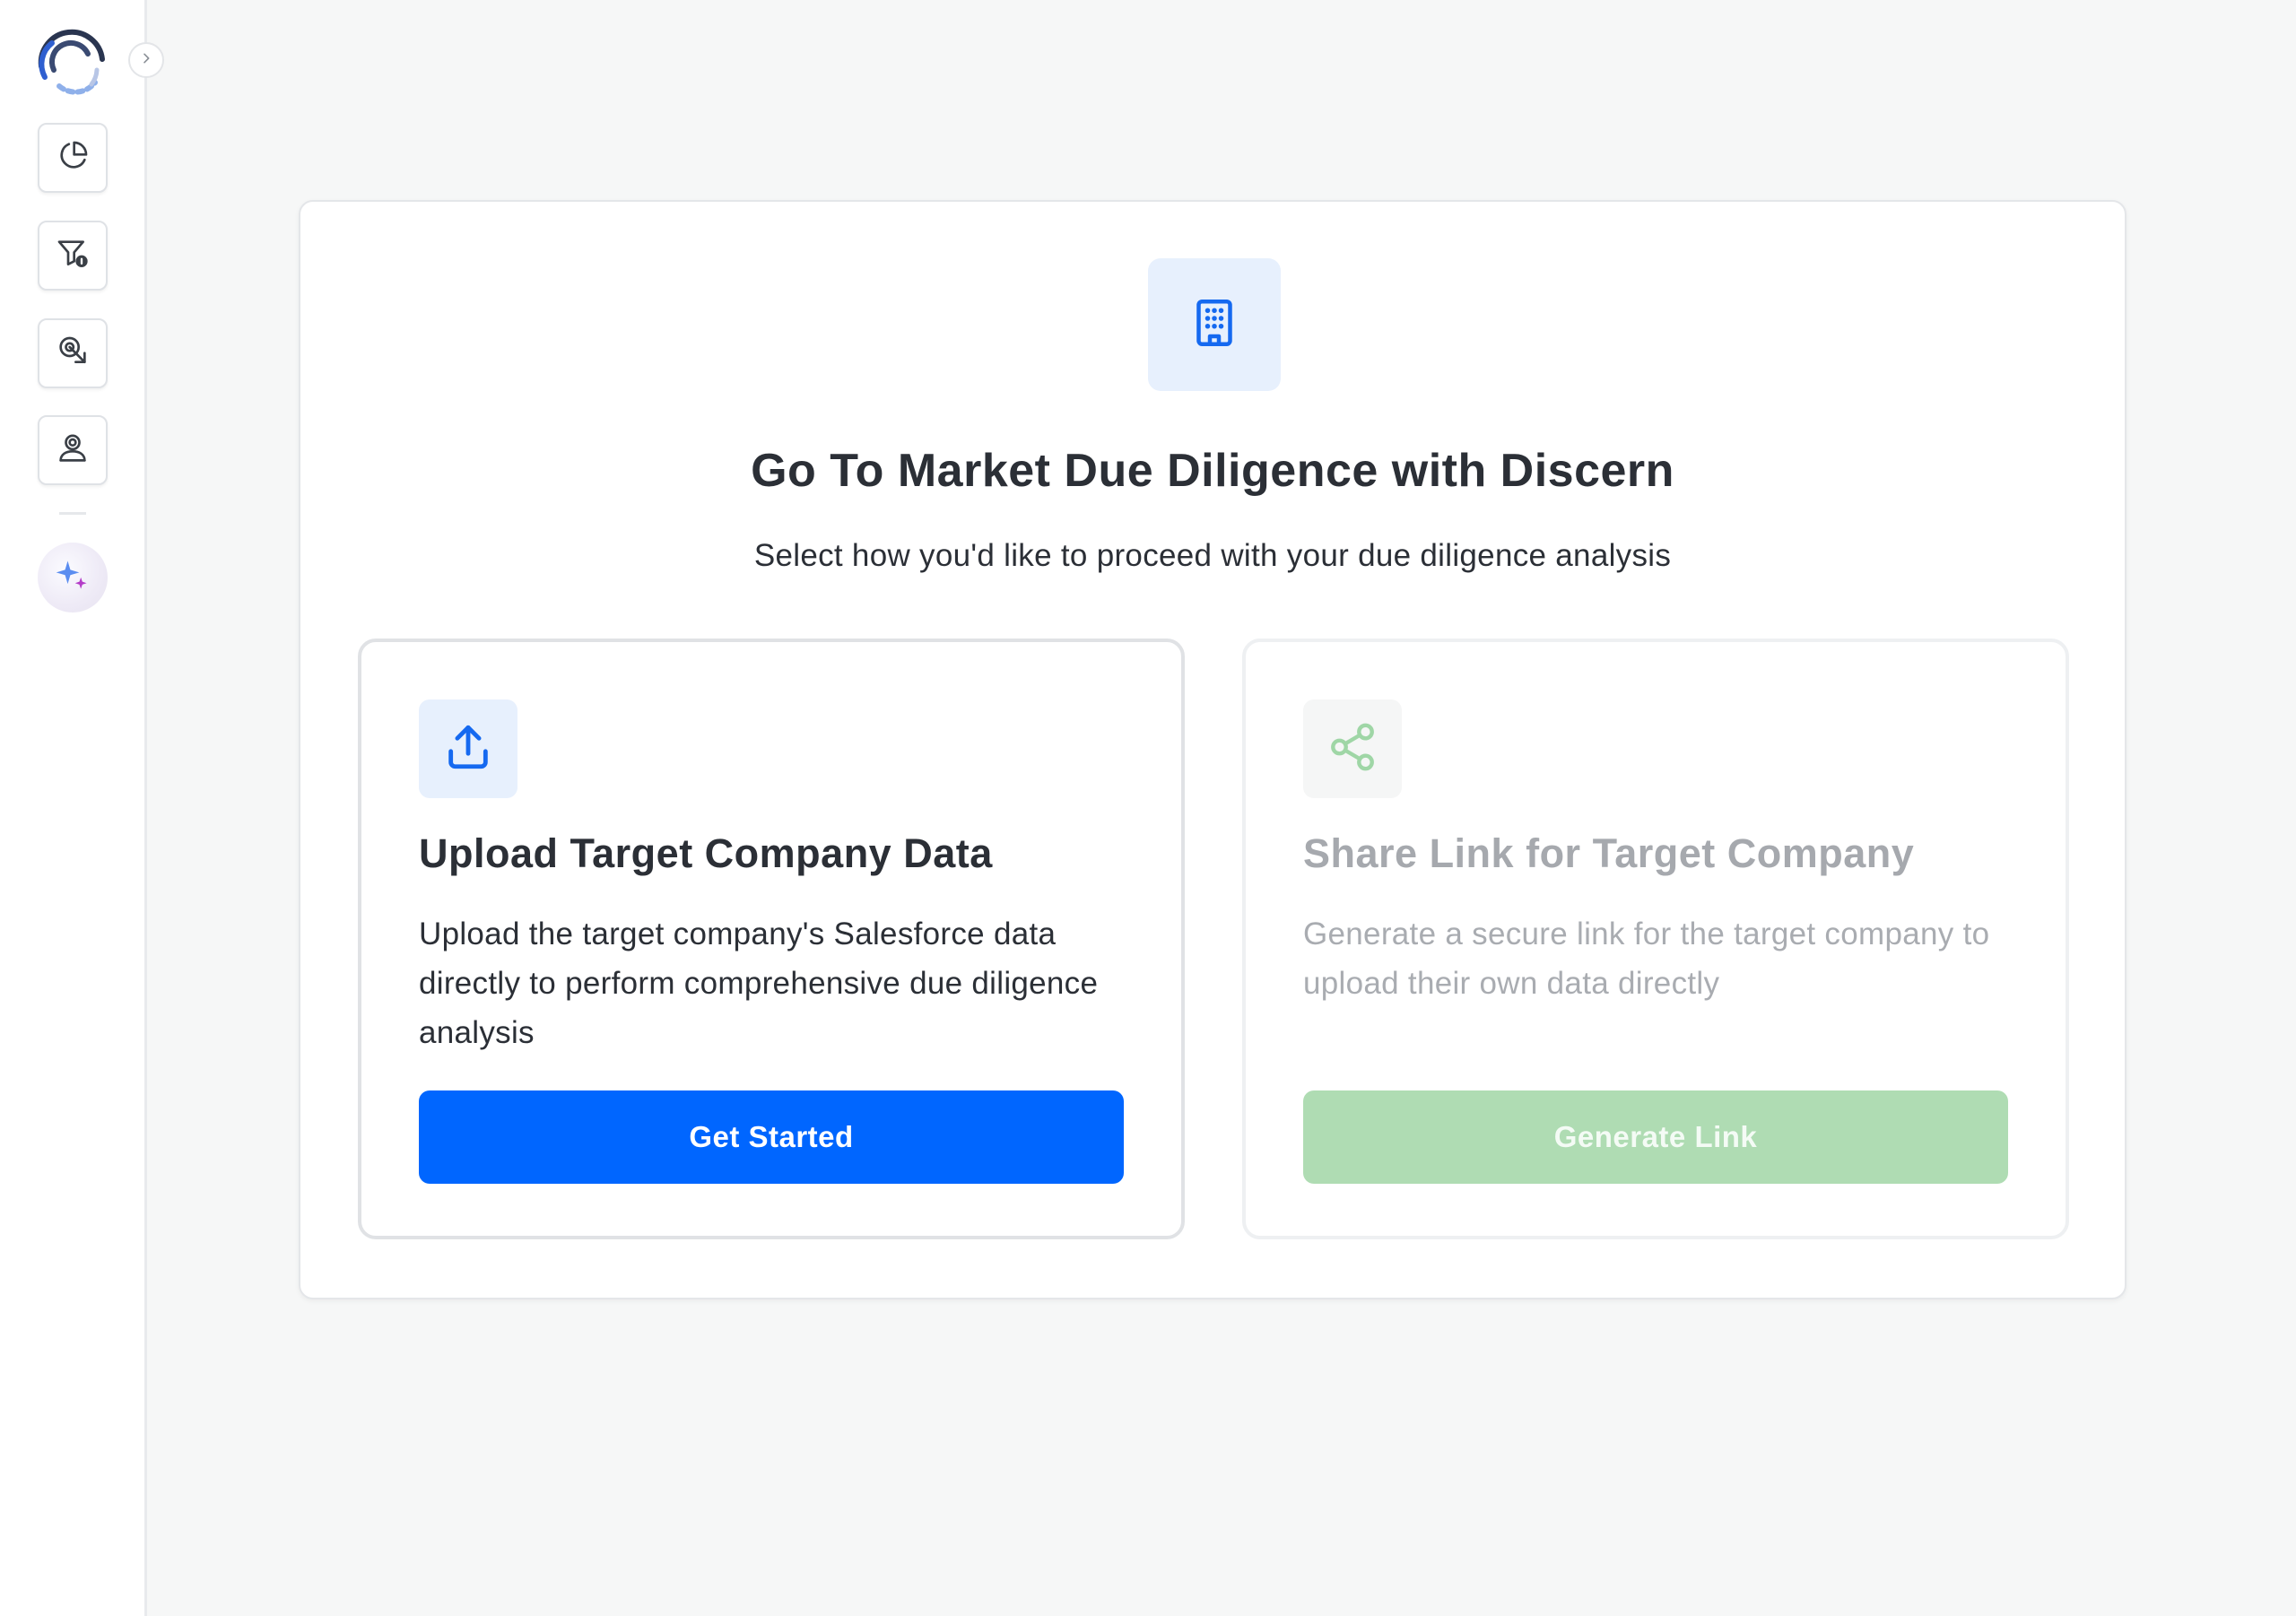  I want to click on discern-logo-icon, so click(71, 61).